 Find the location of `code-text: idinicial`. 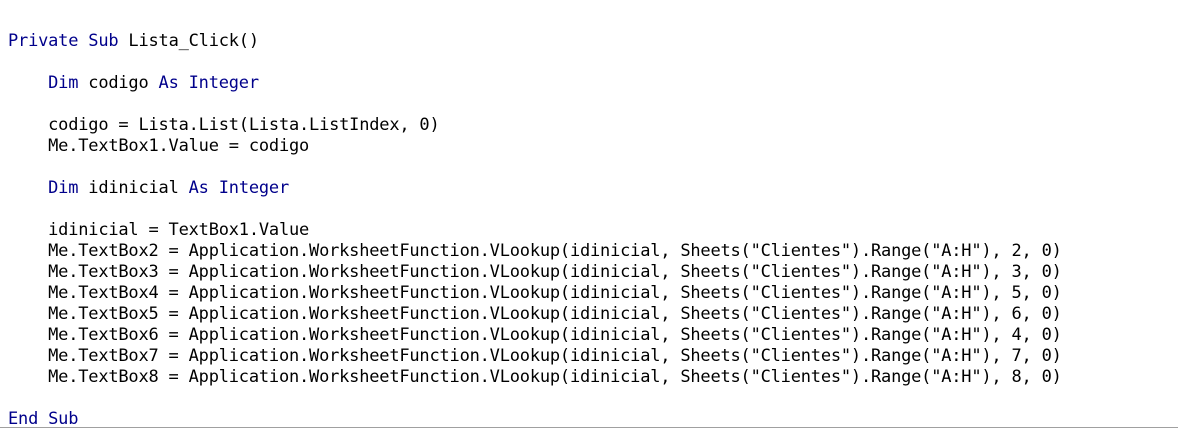

code-text: idinicial is located at coordinates (133, 188).